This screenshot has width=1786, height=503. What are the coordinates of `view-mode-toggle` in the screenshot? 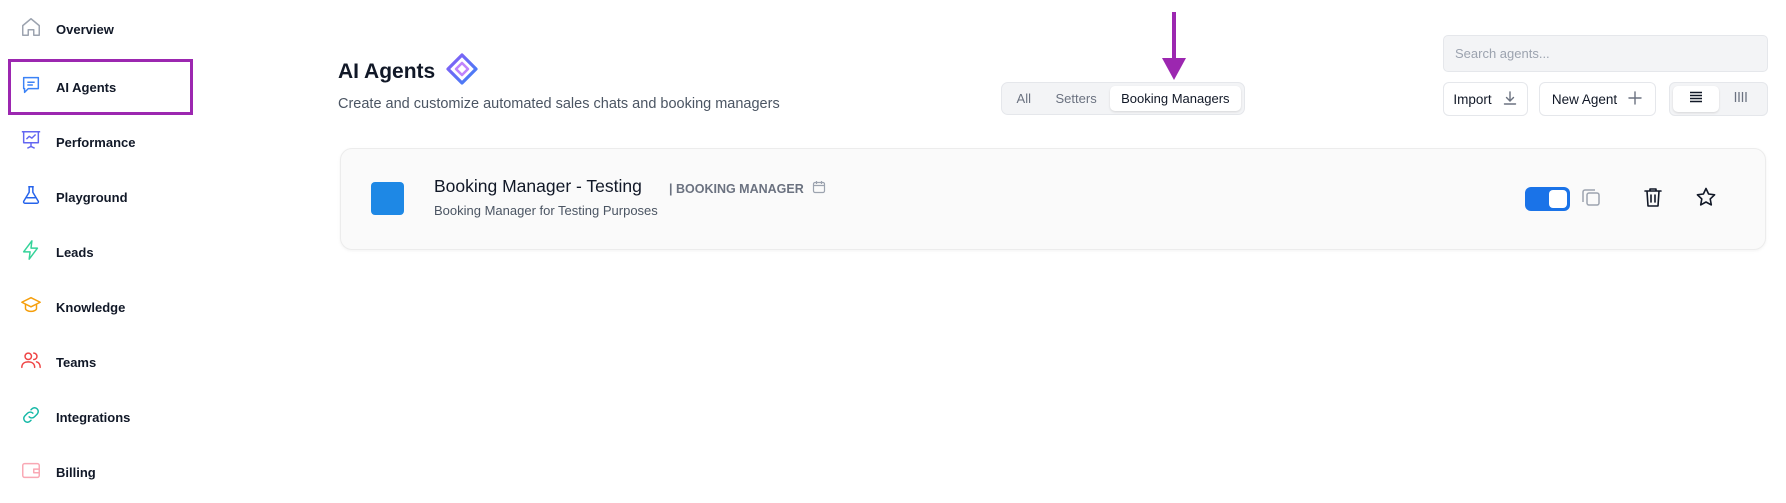 It's located at (1718, 99).